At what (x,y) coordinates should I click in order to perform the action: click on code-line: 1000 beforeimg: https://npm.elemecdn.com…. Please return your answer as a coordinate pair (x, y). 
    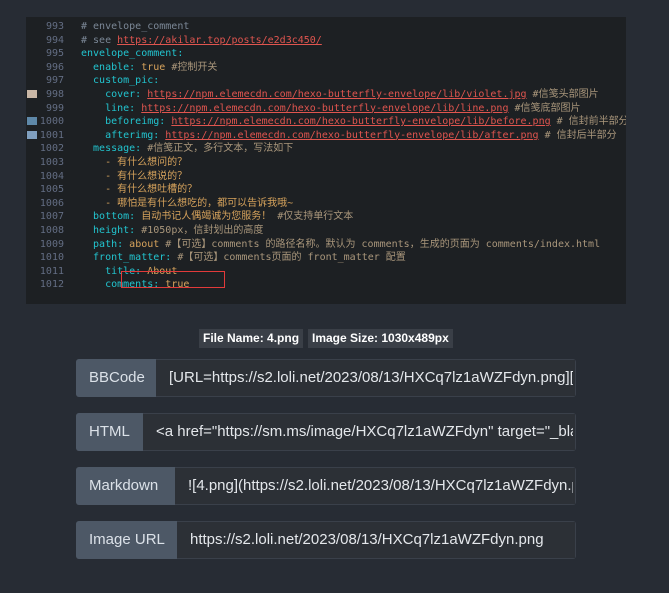
    Looking at the image, I should click on (326, 121).